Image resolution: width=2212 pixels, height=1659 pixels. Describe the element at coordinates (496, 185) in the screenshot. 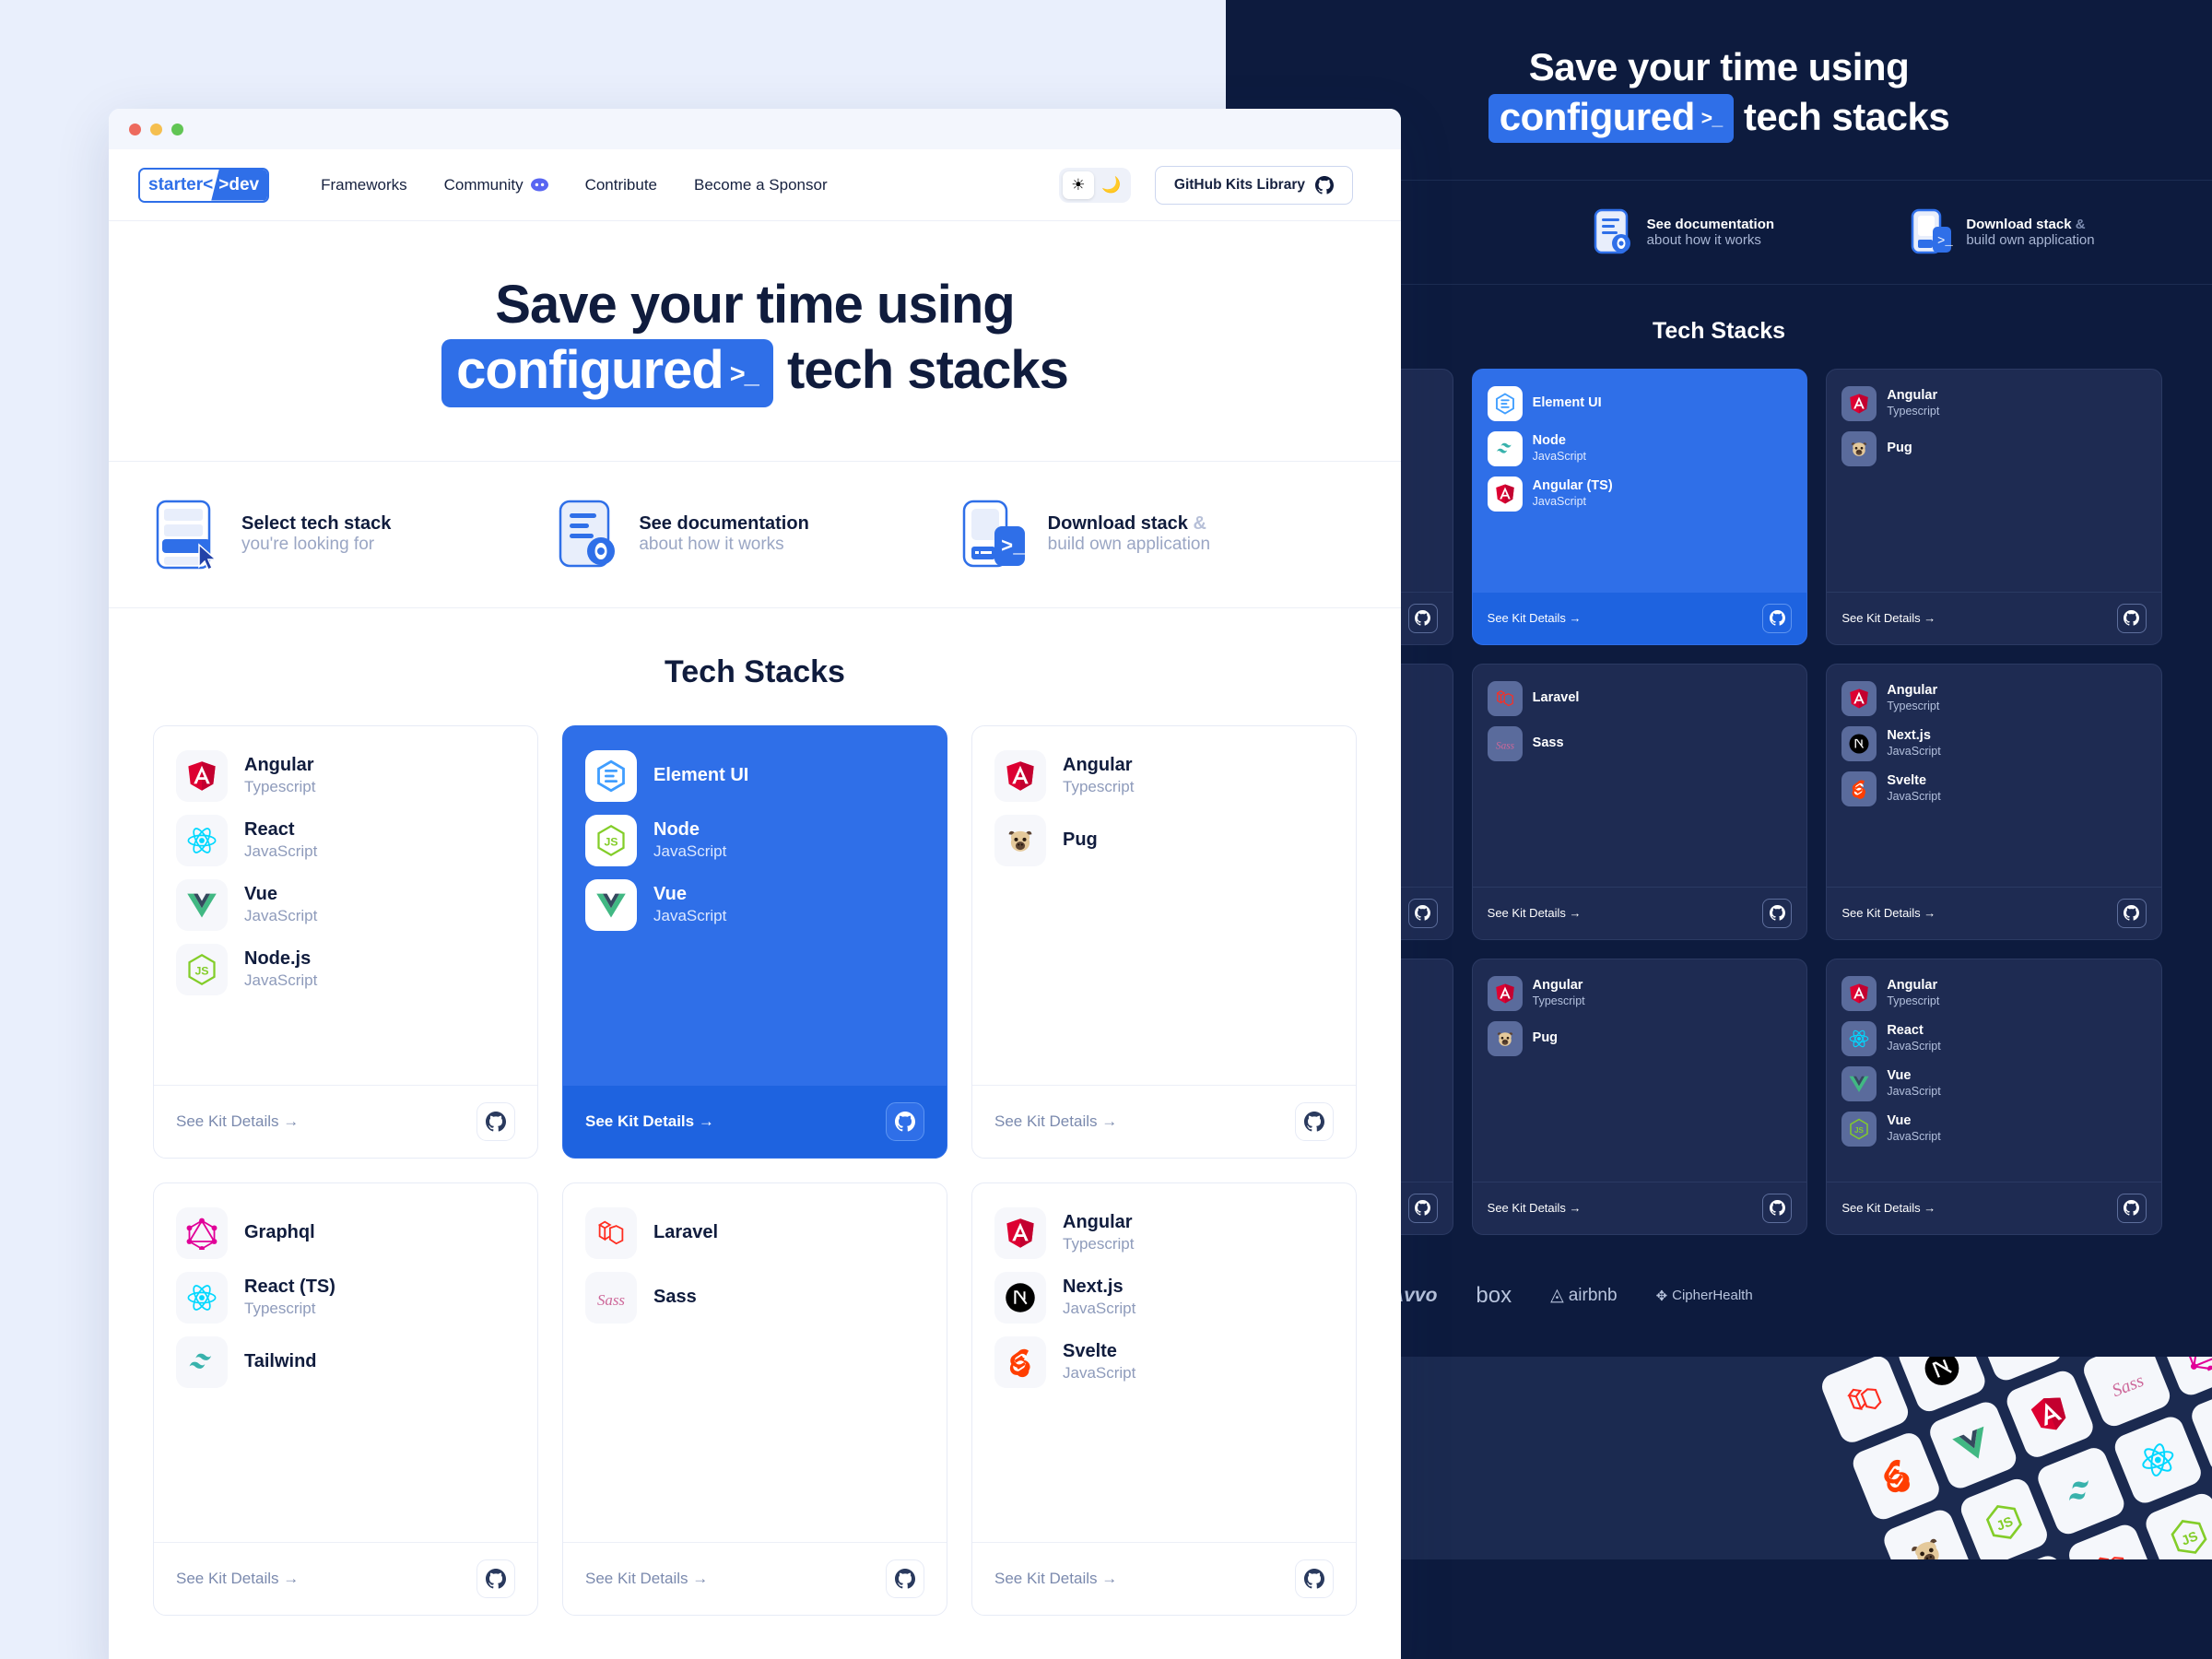

I see `nav-item-community: Community` at that location.